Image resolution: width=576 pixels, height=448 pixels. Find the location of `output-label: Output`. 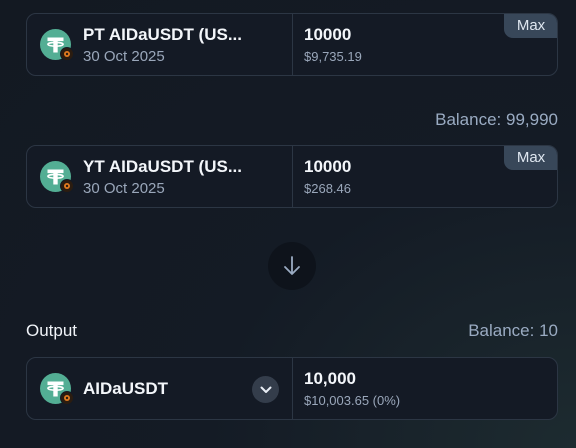

output-label: Output is located at coordinates (52, 330).